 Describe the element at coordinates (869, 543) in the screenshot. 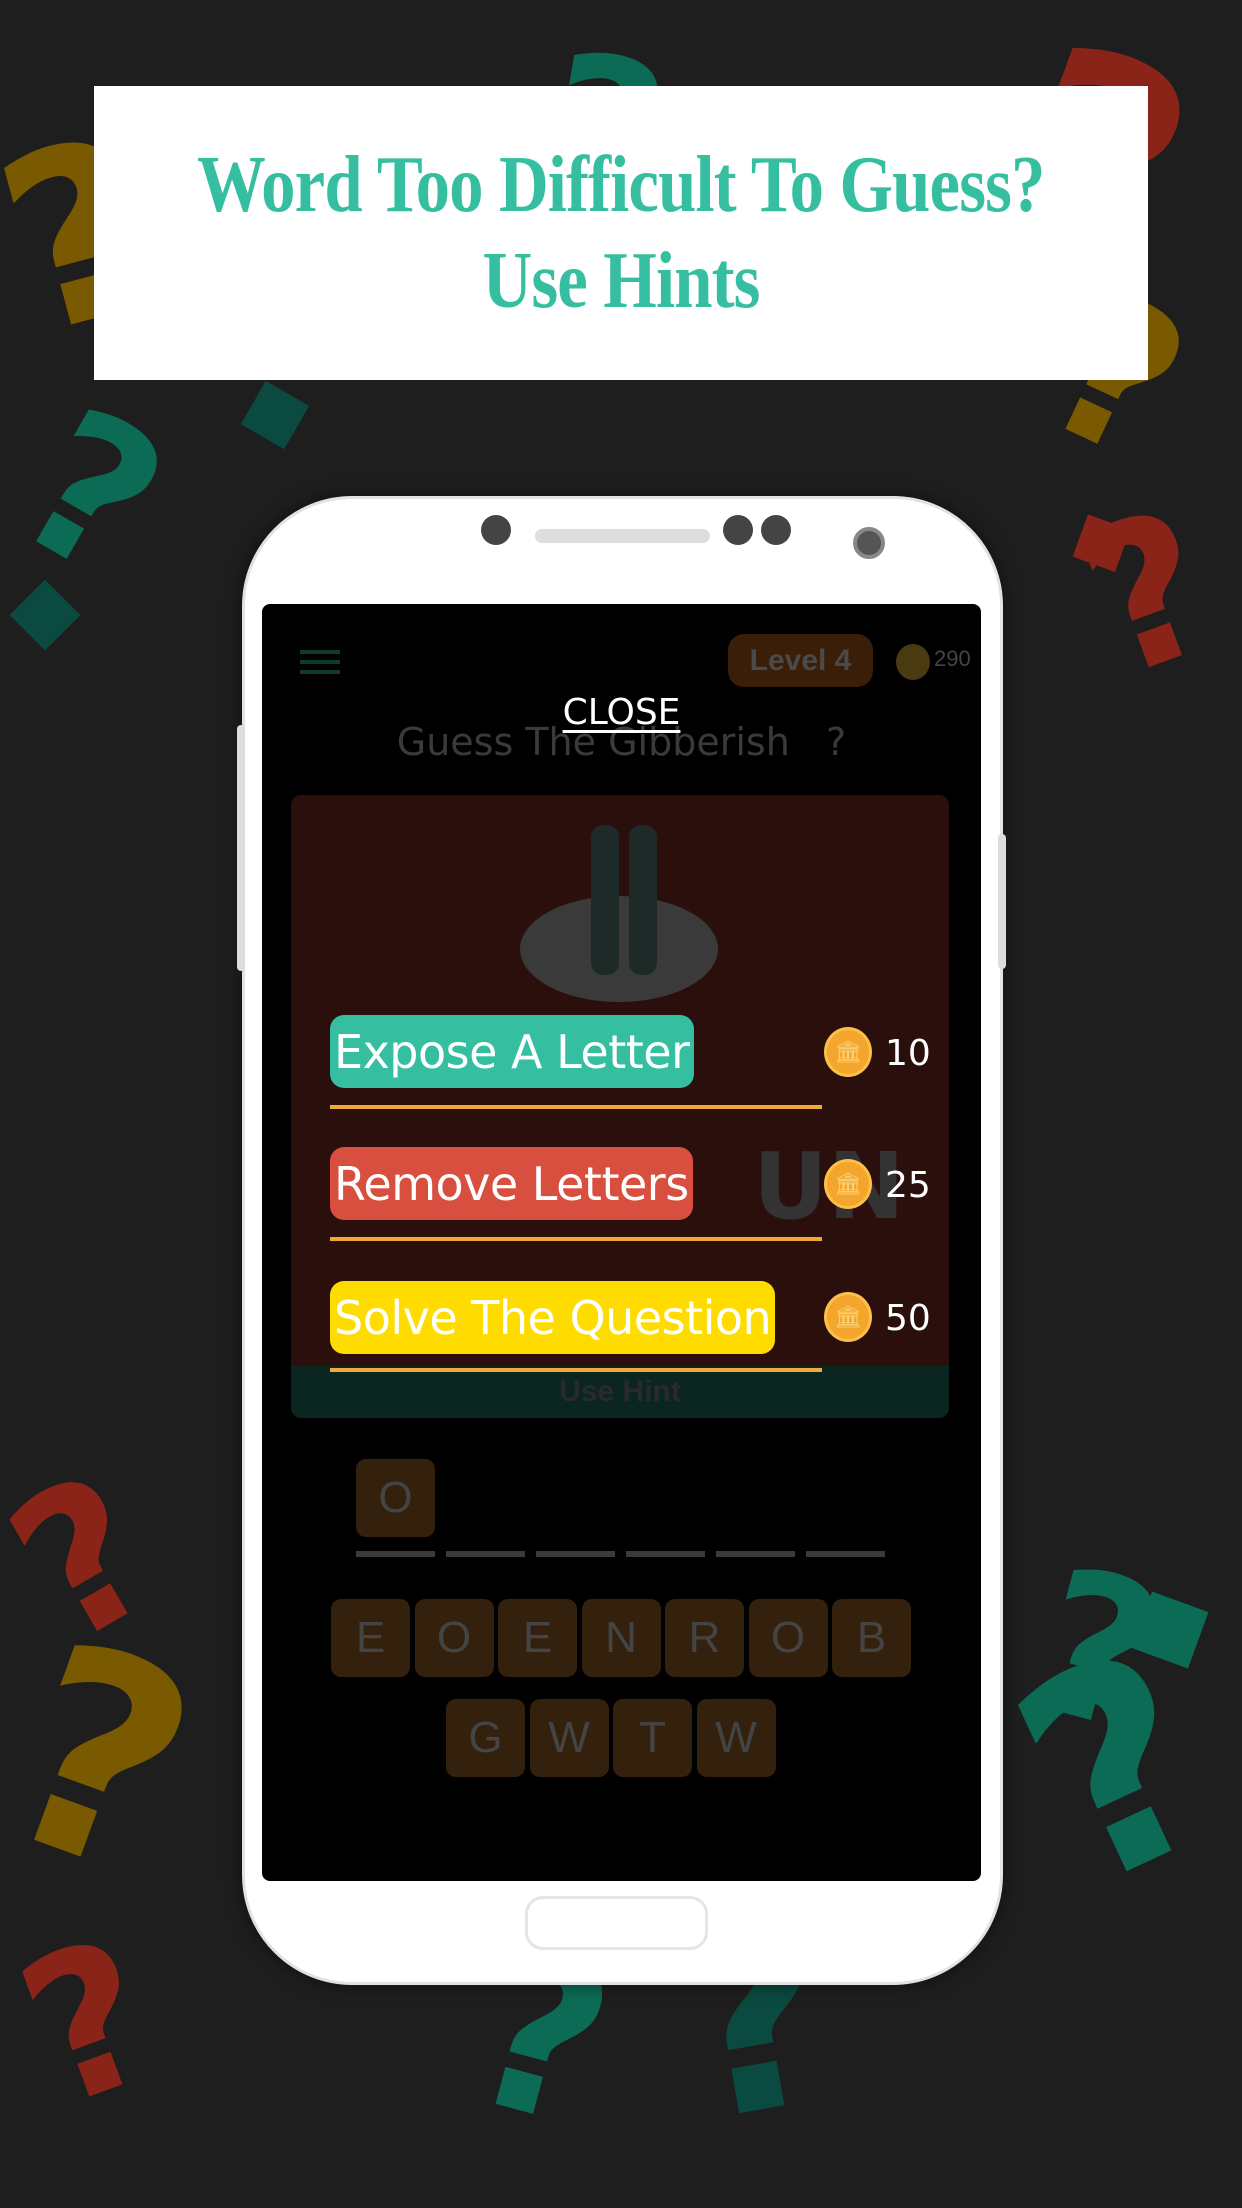

I see `front-camera` at that location.